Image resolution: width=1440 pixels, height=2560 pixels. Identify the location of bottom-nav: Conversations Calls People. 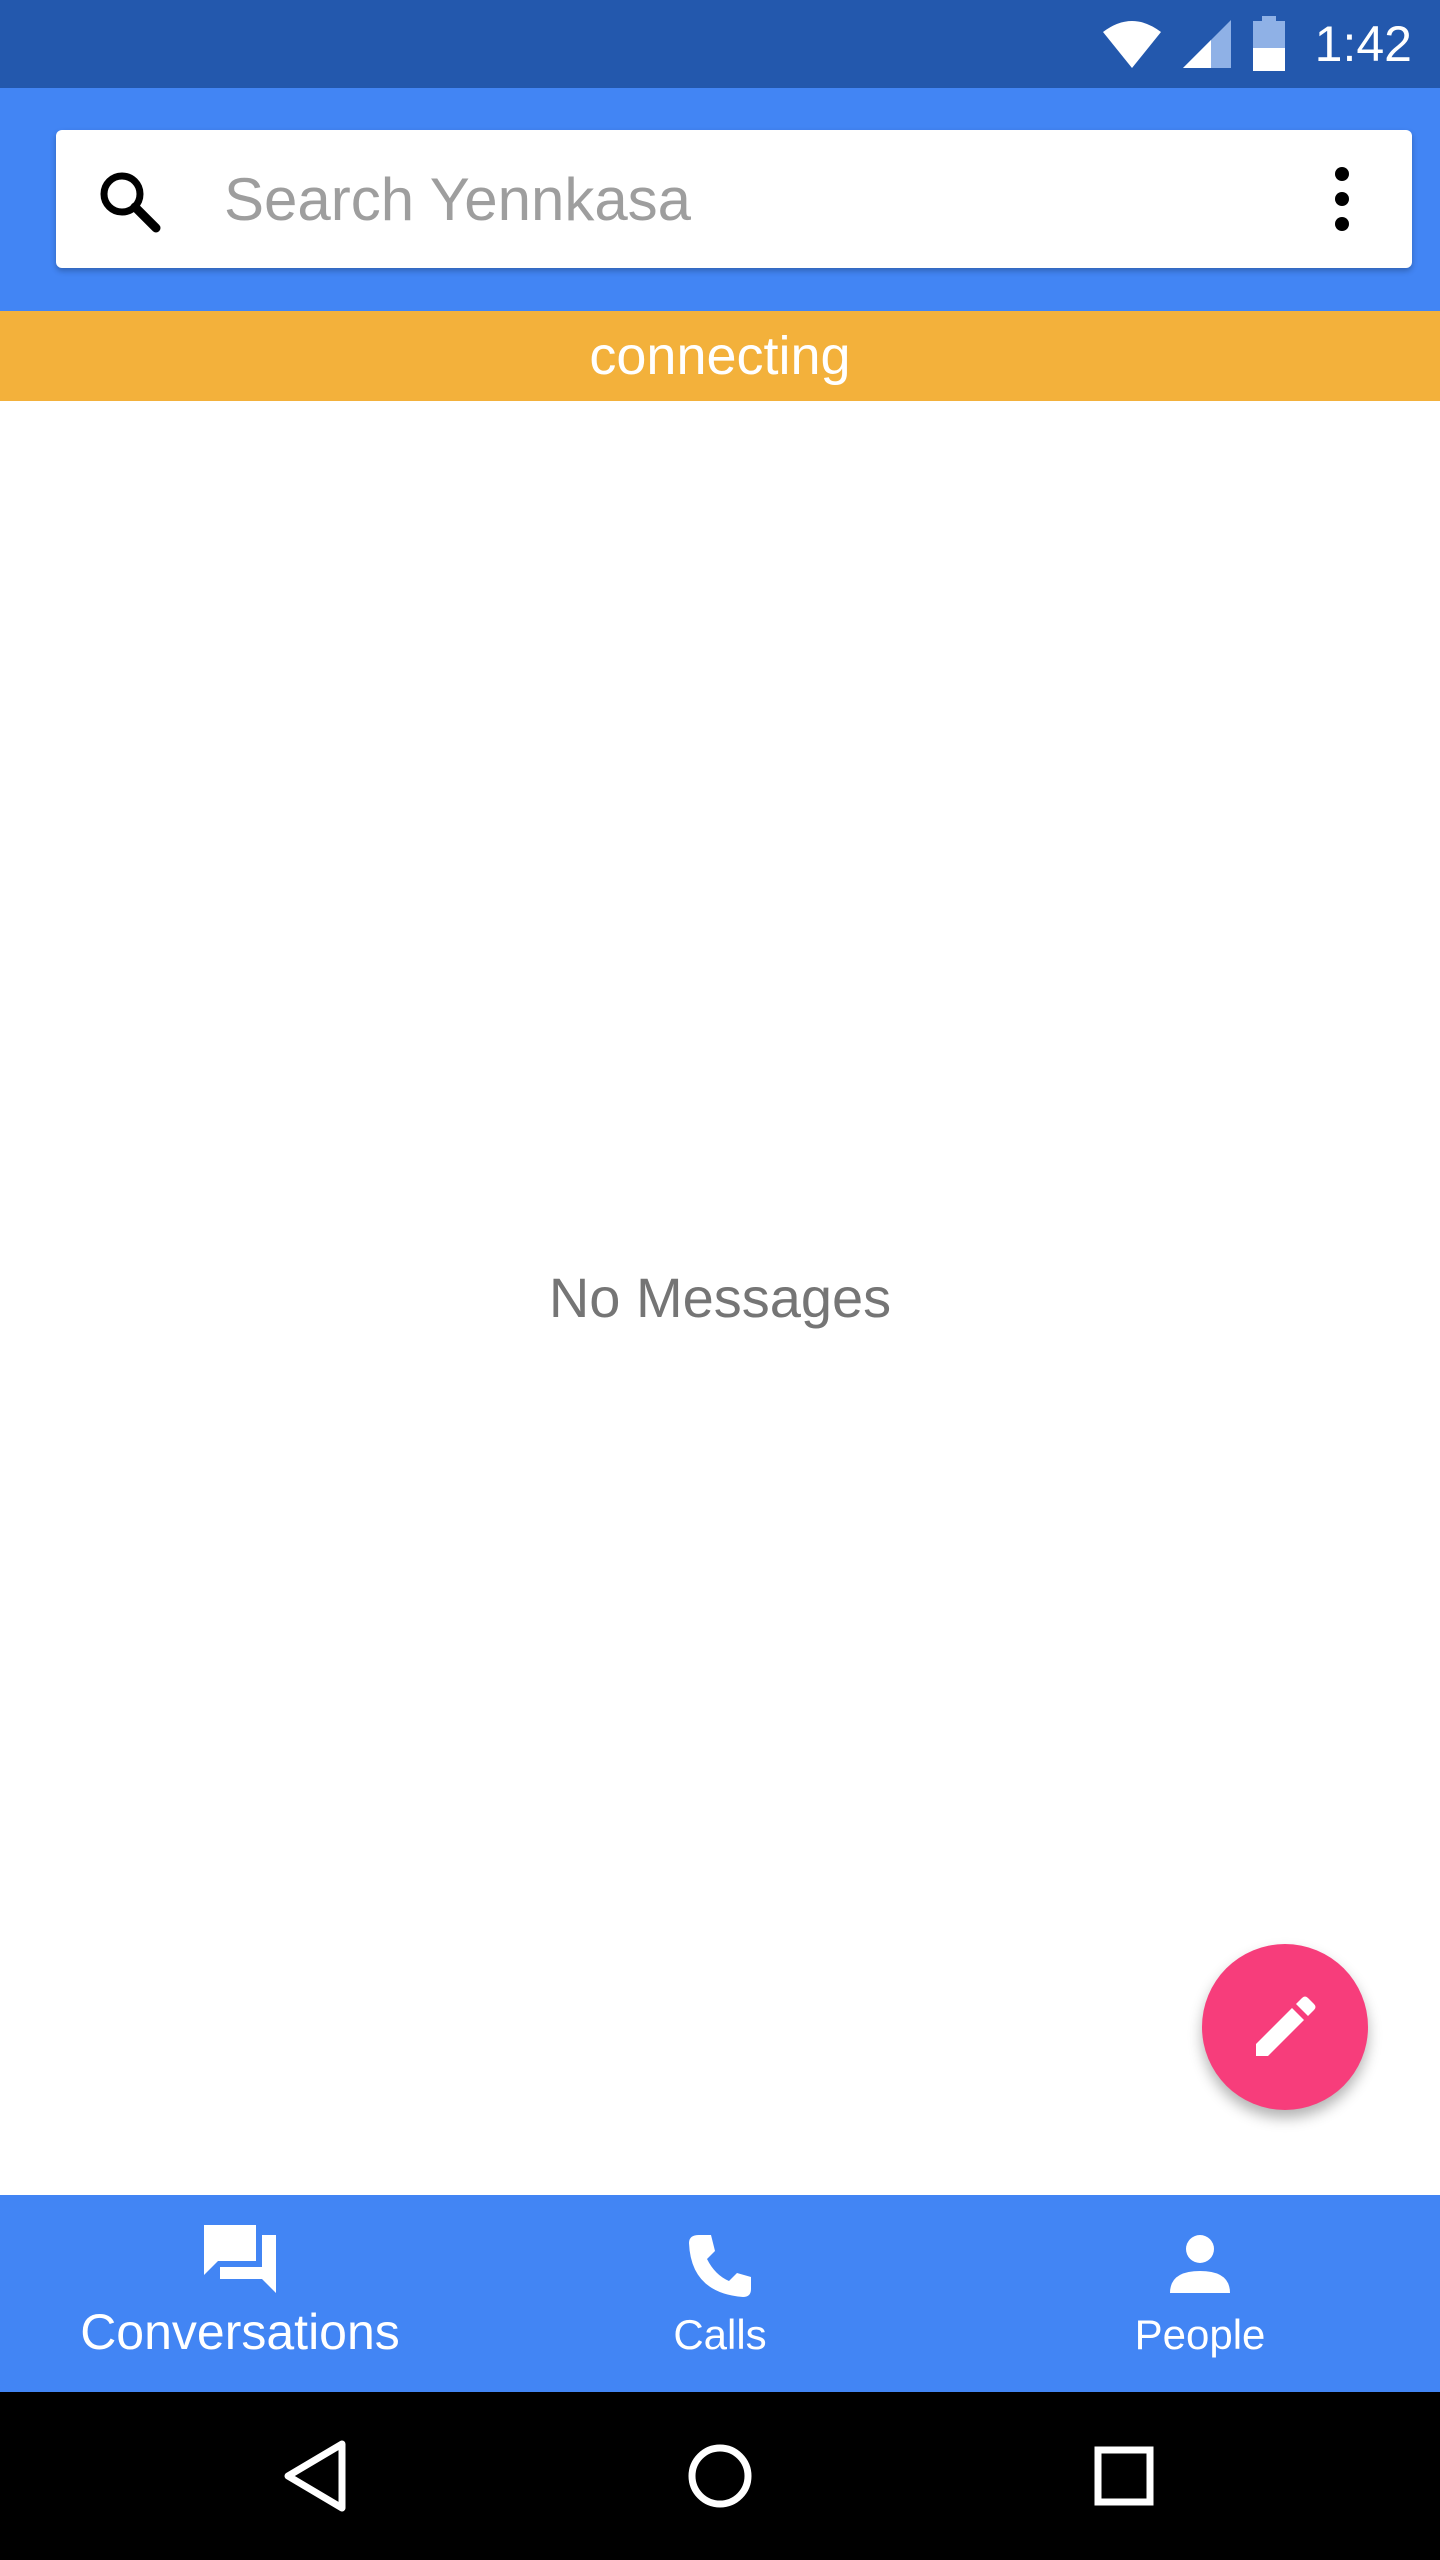
(720, 2293).